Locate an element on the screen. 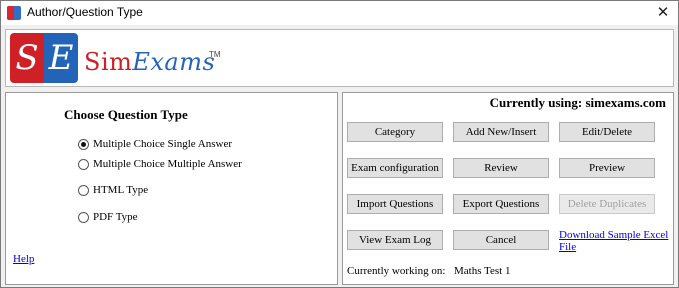 This screenshot has height=288, width=679. window-title: Author/Question Type is located at coordinates (85, 12).